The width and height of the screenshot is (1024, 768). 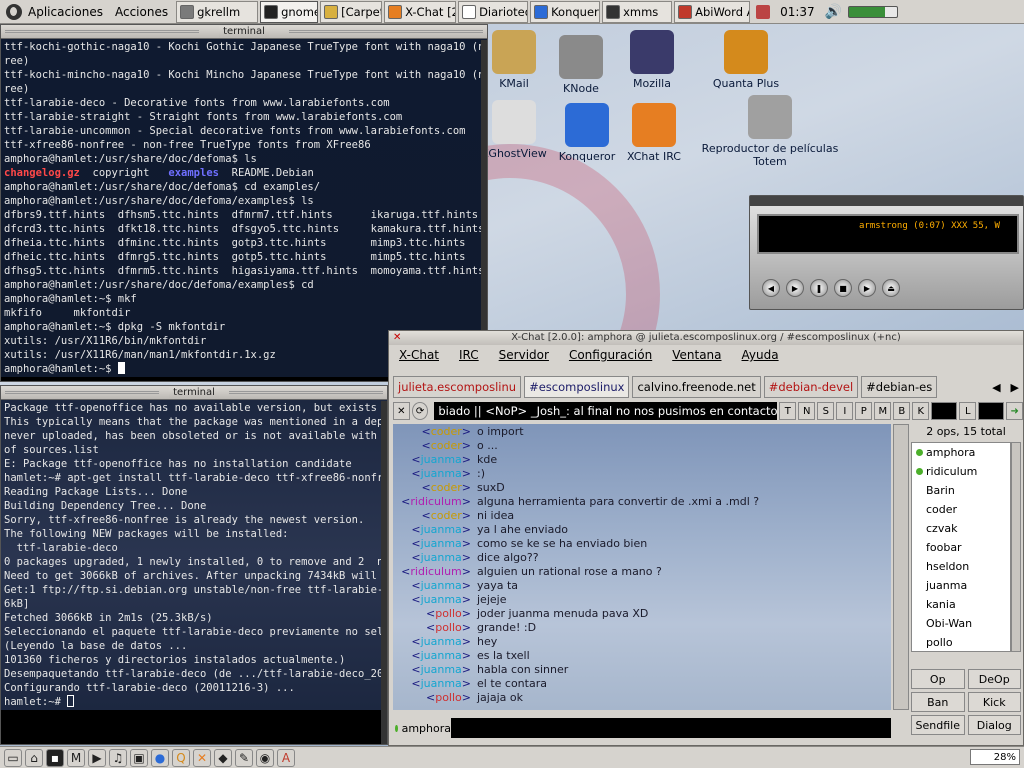 What do you see at coordinates (891, 288) in the screenshot?
I see `eject-icon: ⏏` at bounding box center [891, 288].